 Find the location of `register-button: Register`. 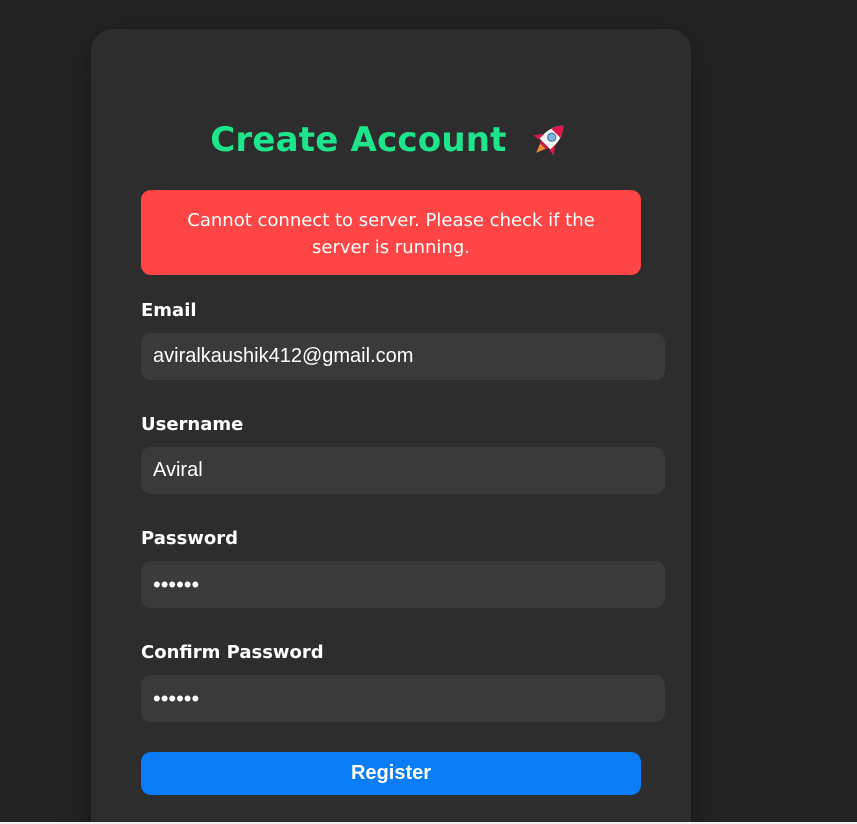

register-button: Register is located at coordinates (391, 773).